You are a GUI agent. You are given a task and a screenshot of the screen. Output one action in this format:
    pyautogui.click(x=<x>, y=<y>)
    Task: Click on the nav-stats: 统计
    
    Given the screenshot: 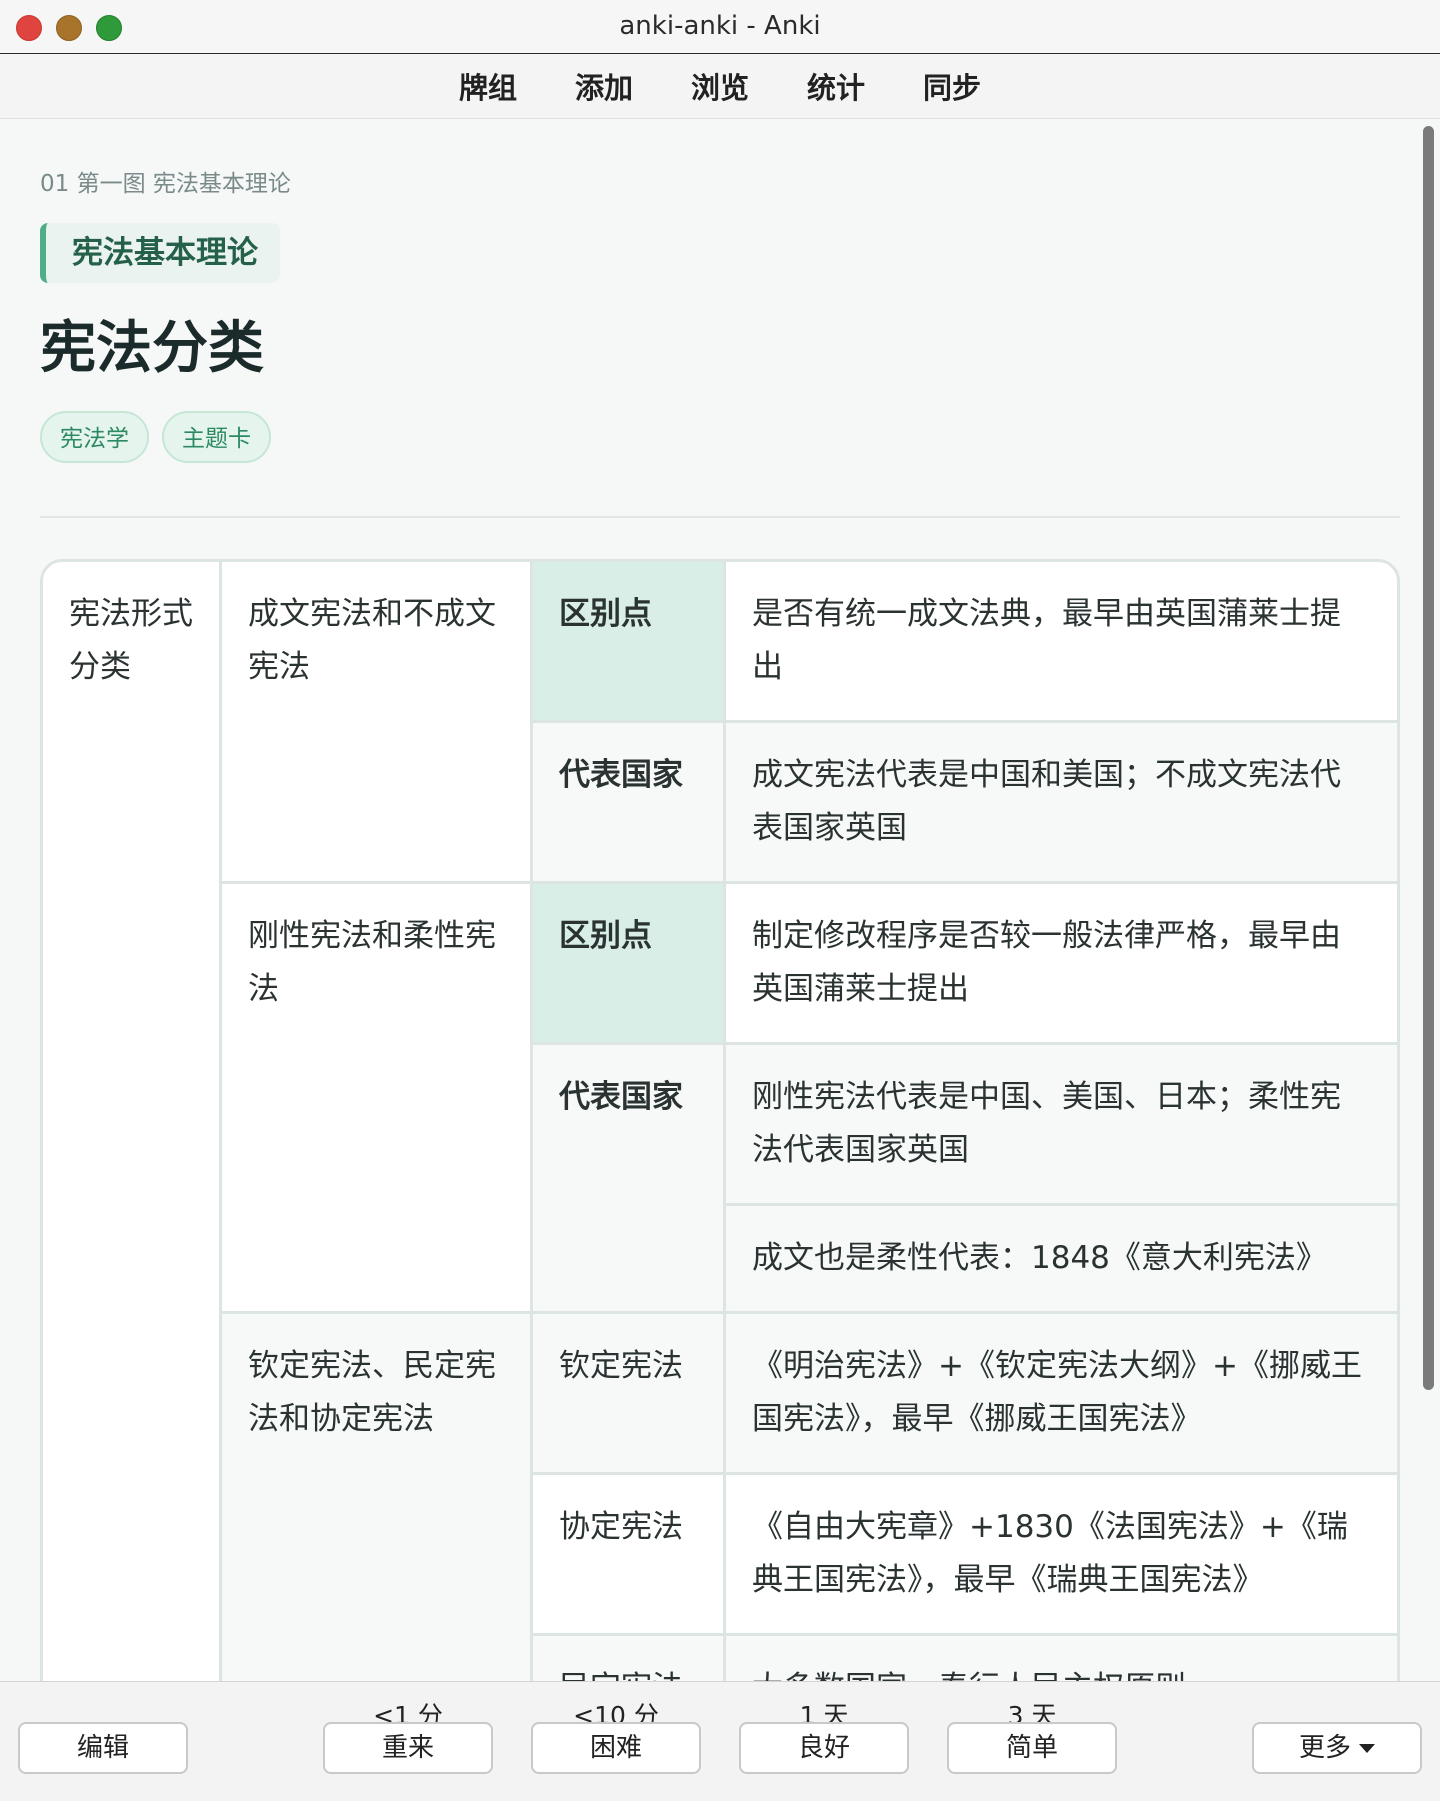 What is the action you would take?
    pyautogui.click(x=836, y=86)
    